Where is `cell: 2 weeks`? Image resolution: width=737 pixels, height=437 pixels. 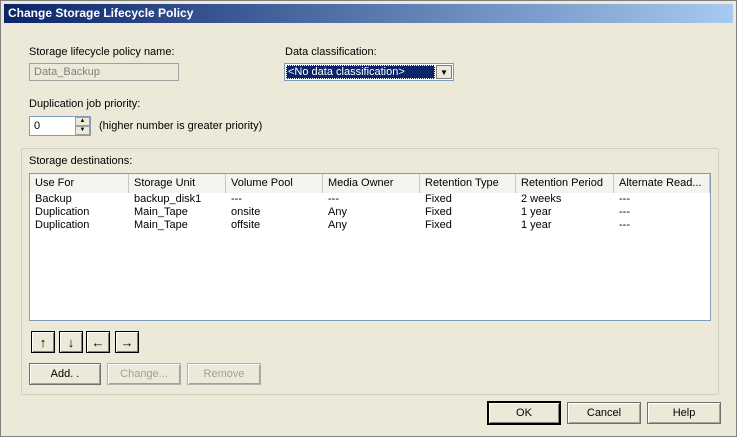
cell: 2 weeks is located at coordinates (541, 199).